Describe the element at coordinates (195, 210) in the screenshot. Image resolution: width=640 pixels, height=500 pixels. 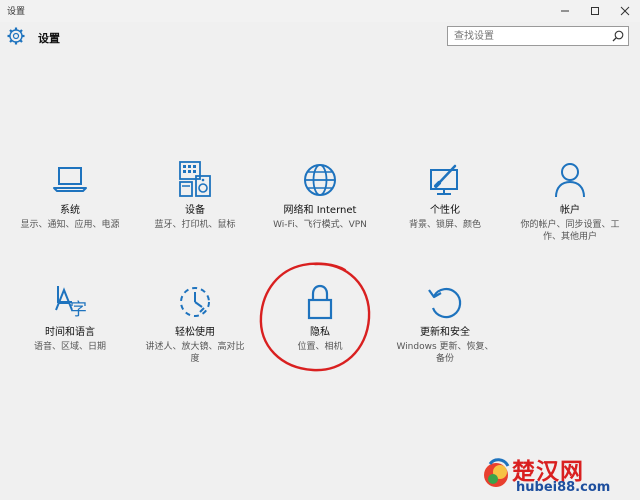
I see `tile-label: 设备` at that location.